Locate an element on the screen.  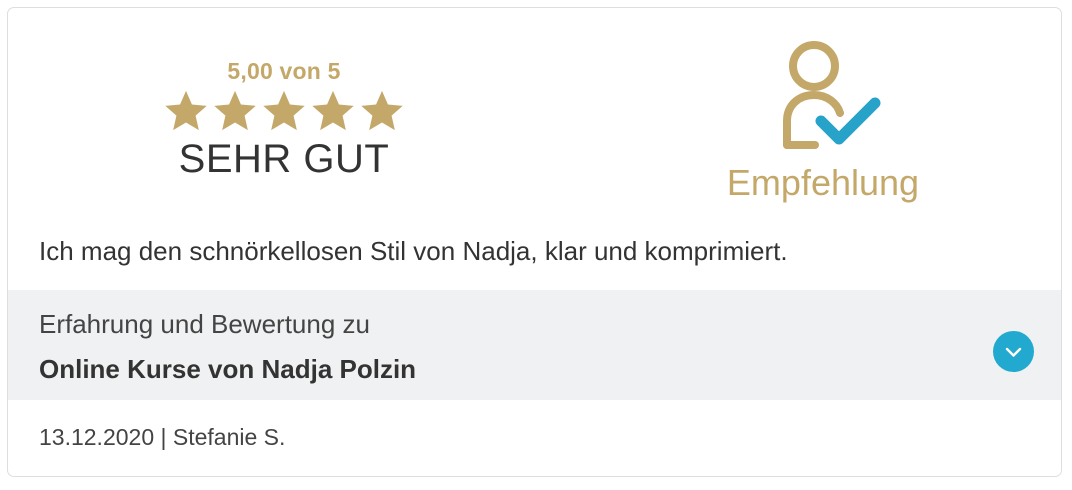
review-meta: 13.12.2020 | Stefanie S. is located at coordinates (162, 437).